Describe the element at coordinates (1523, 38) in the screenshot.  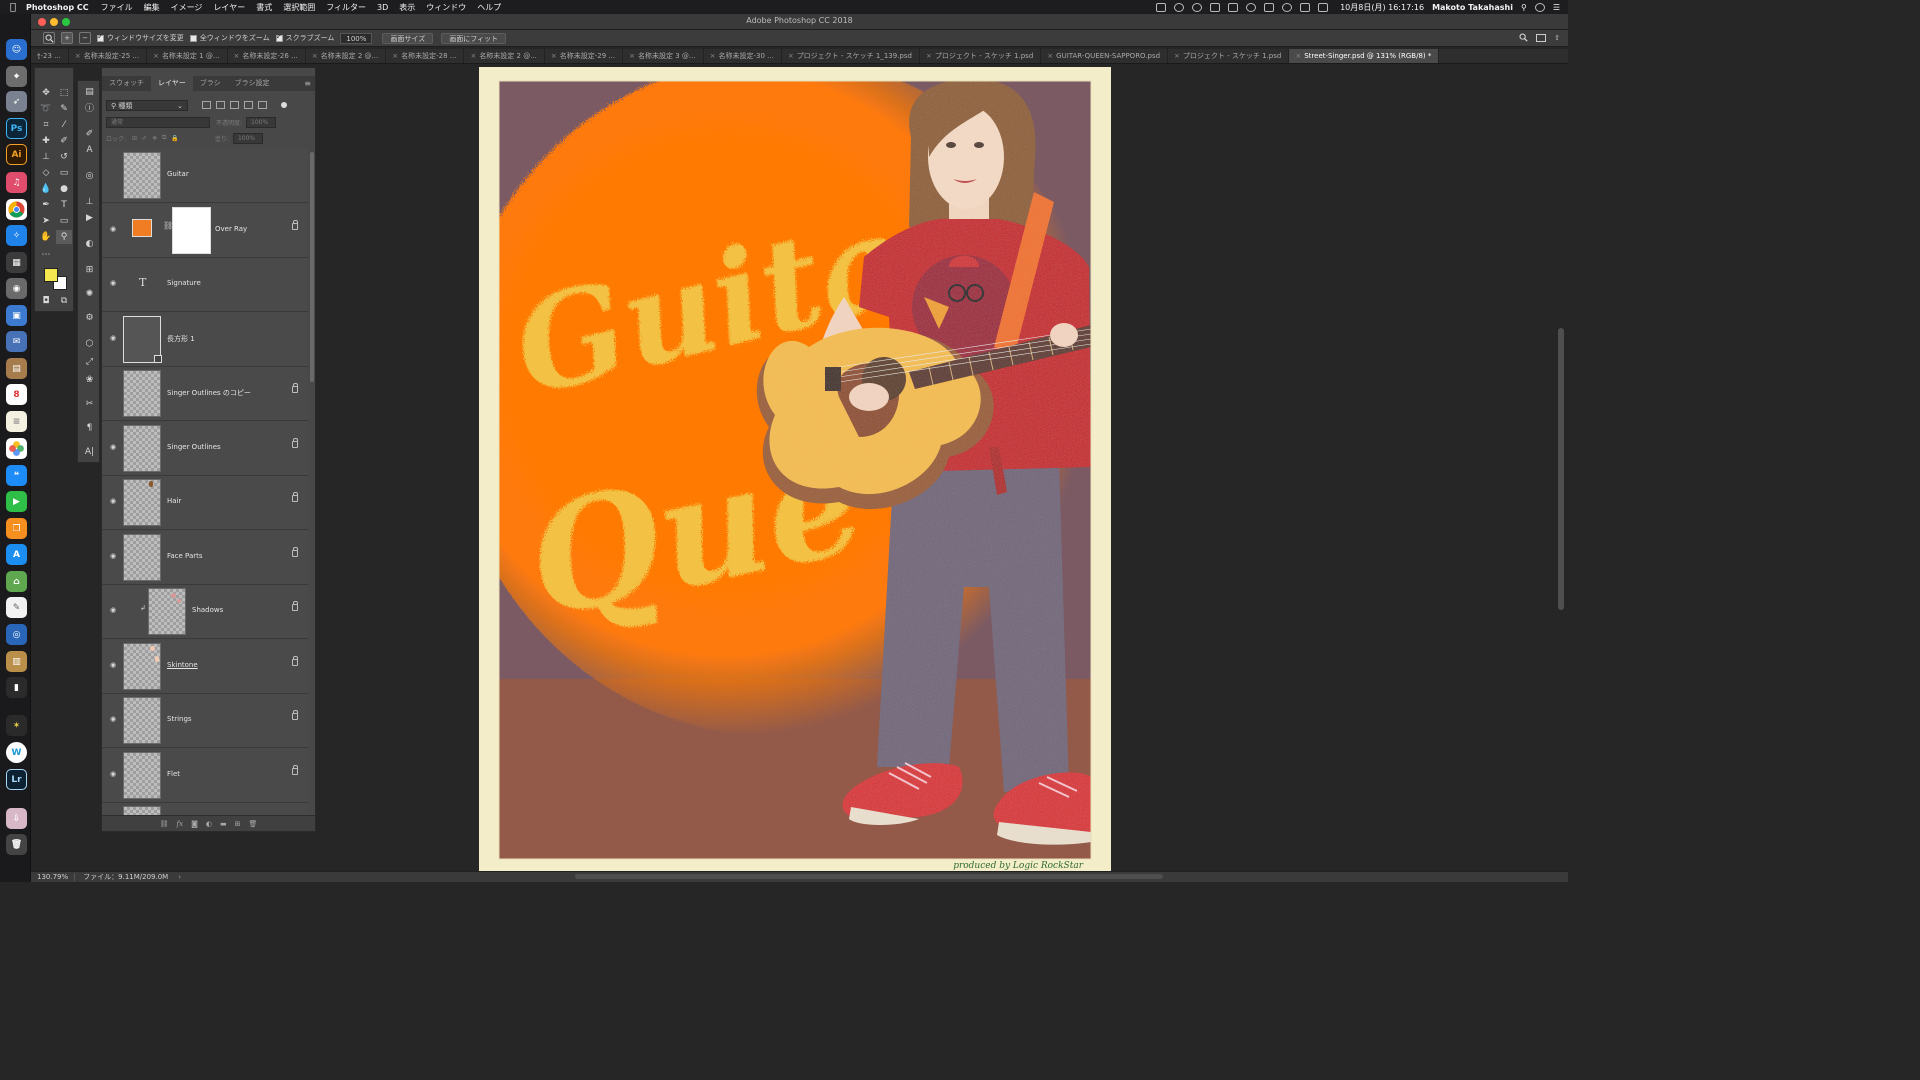
I see `search-icon` at that location.